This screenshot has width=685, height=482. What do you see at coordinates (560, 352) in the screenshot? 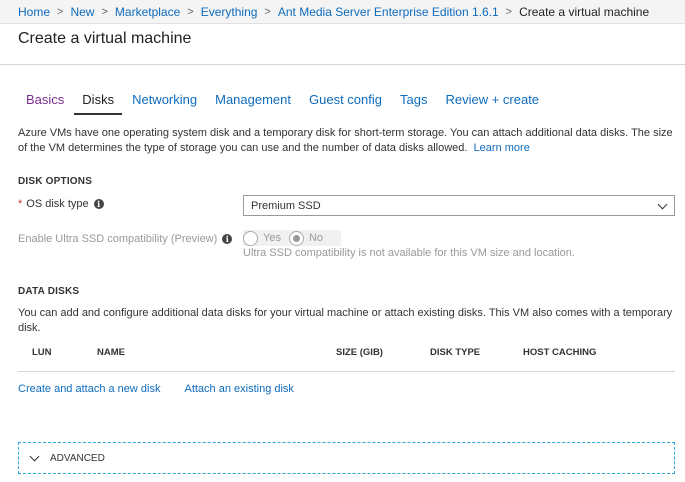
I see `column-host-caching: HOST CACHING` at bounding box center [560, 352].